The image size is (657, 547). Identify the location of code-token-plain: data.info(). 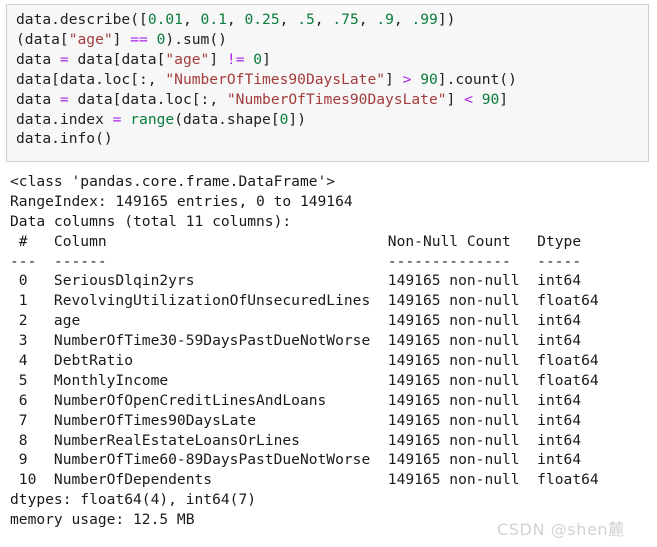
(64, 139).